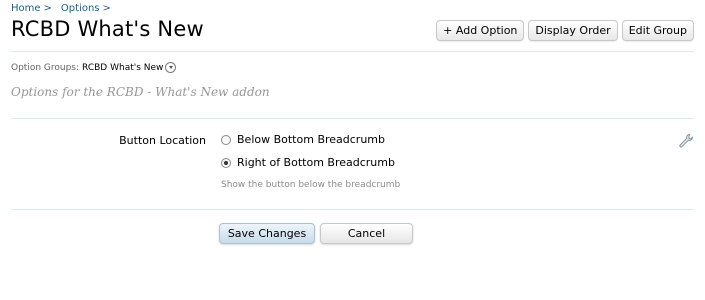 Image resolution: width=705 pixels, height=300 pixels. Describe the element at coordinates (140, 92) in the screenshot. I see `group-description: Options for the RCBD - What's New addon` at that location.